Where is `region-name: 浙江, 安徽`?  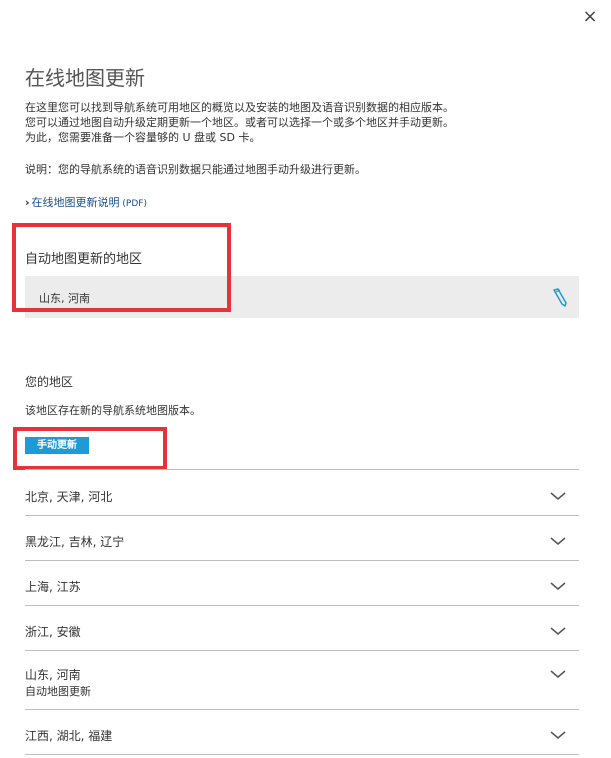 region-name: 浙江, 安徽 is located at coordinates (53, 632).